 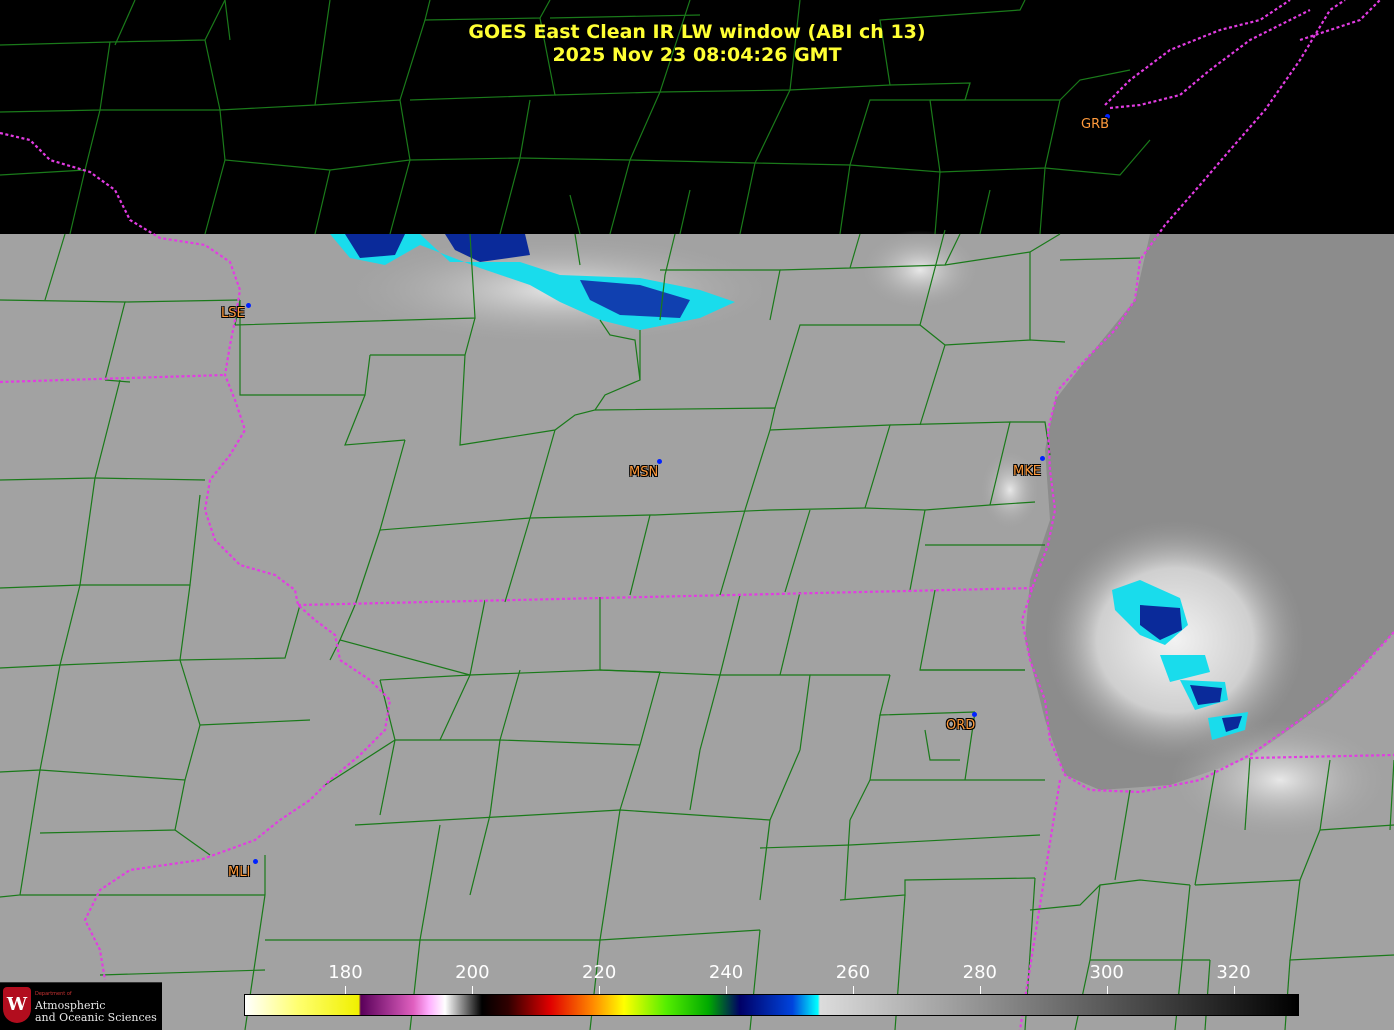 What do you see at coordinates (644, 472) in the screenshot?
I see `station-label-msn: MSN` at bounding box center [644, 472].